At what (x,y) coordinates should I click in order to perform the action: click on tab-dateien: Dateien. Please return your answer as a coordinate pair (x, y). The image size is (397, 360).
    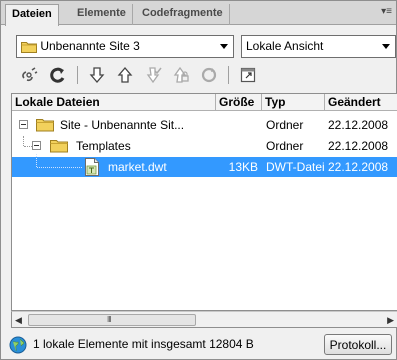
    Looking at the image, I should click on (32, 15).